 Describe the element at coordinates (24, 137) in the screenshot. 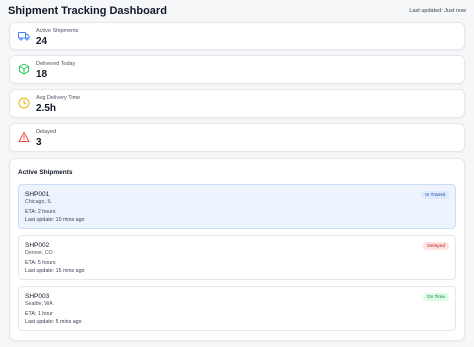

I see `alert-triangle-icon` at that location.